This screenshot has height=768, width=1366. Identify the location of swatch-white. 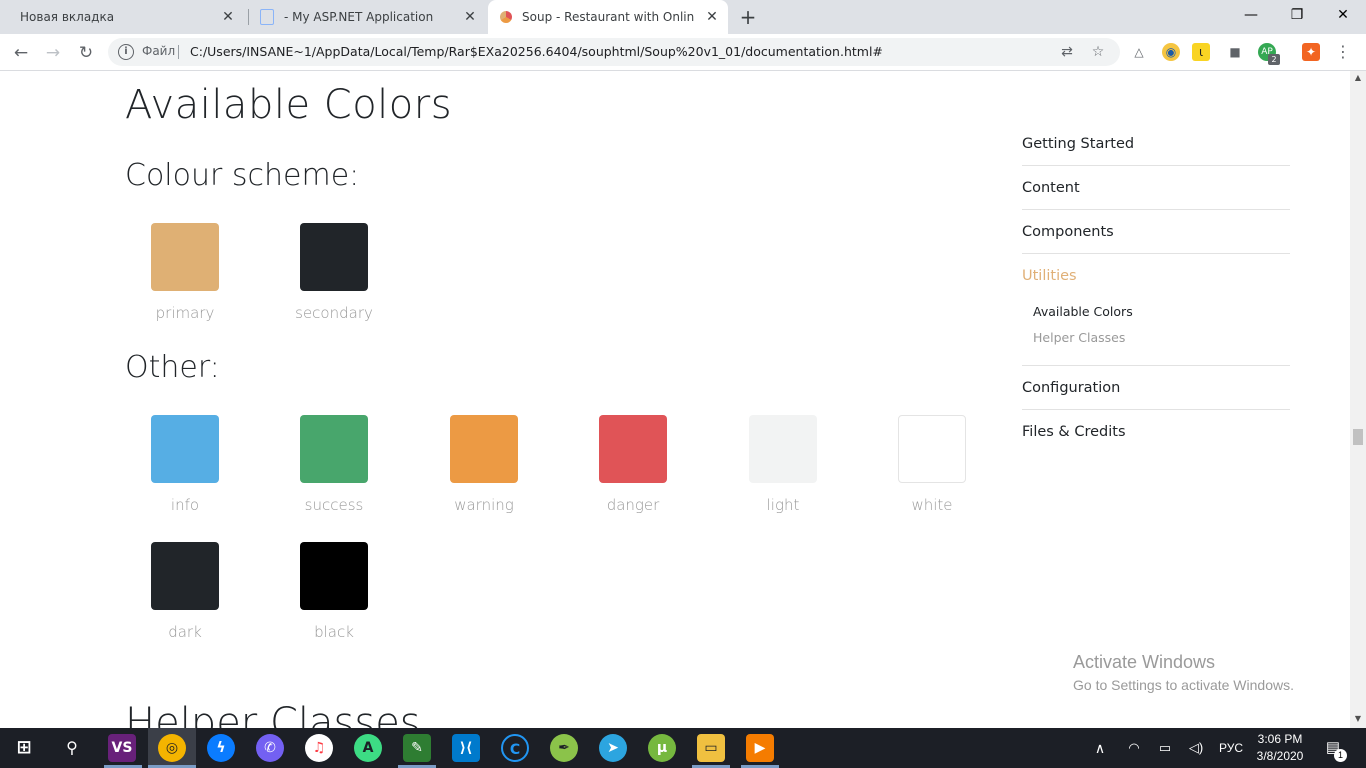
(932, 449).